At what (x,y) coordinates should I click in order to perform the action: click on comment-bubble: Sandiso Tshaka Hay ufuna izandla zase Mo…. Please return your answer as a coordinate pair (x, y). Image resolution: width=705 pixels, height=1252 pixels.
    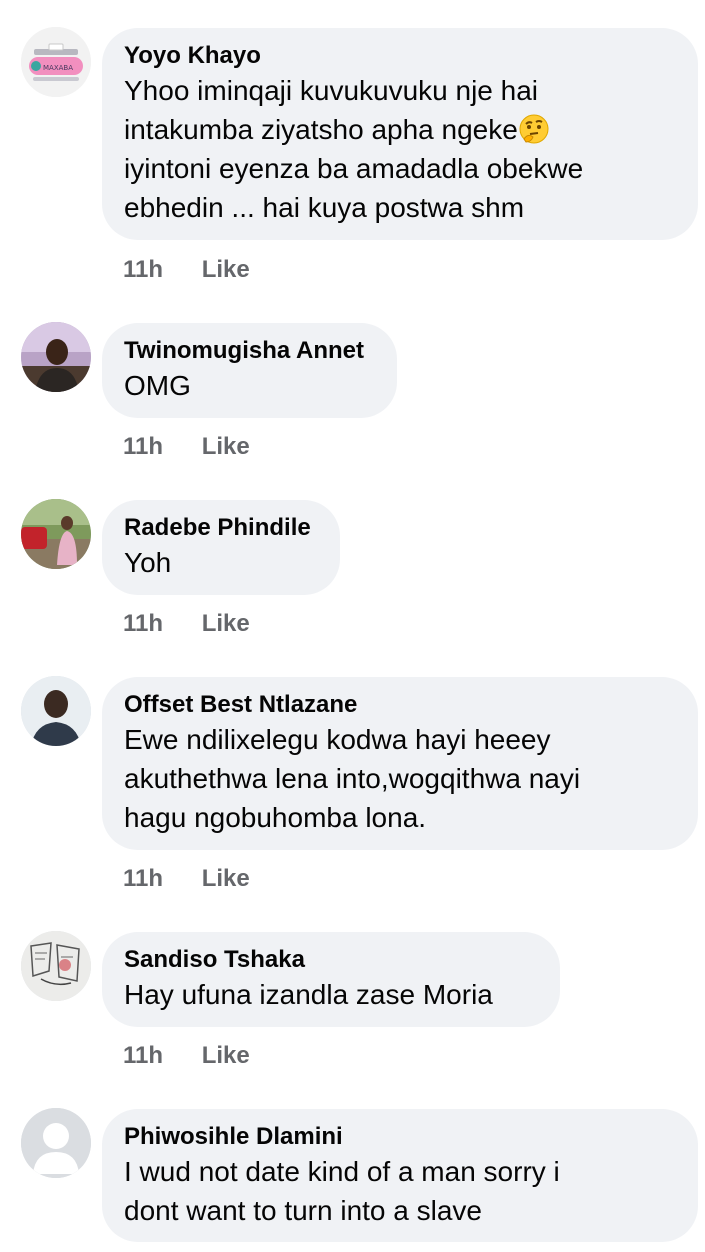
    Looking at the image, I should click on (331, 979).